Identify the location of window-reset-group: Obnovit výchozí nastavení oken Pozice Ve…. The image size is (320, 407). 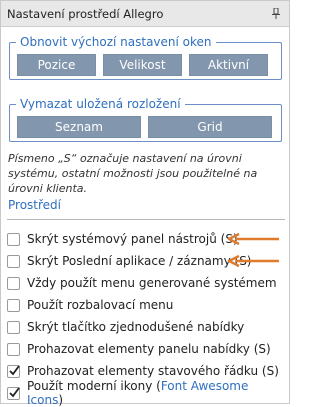
(145, 57).